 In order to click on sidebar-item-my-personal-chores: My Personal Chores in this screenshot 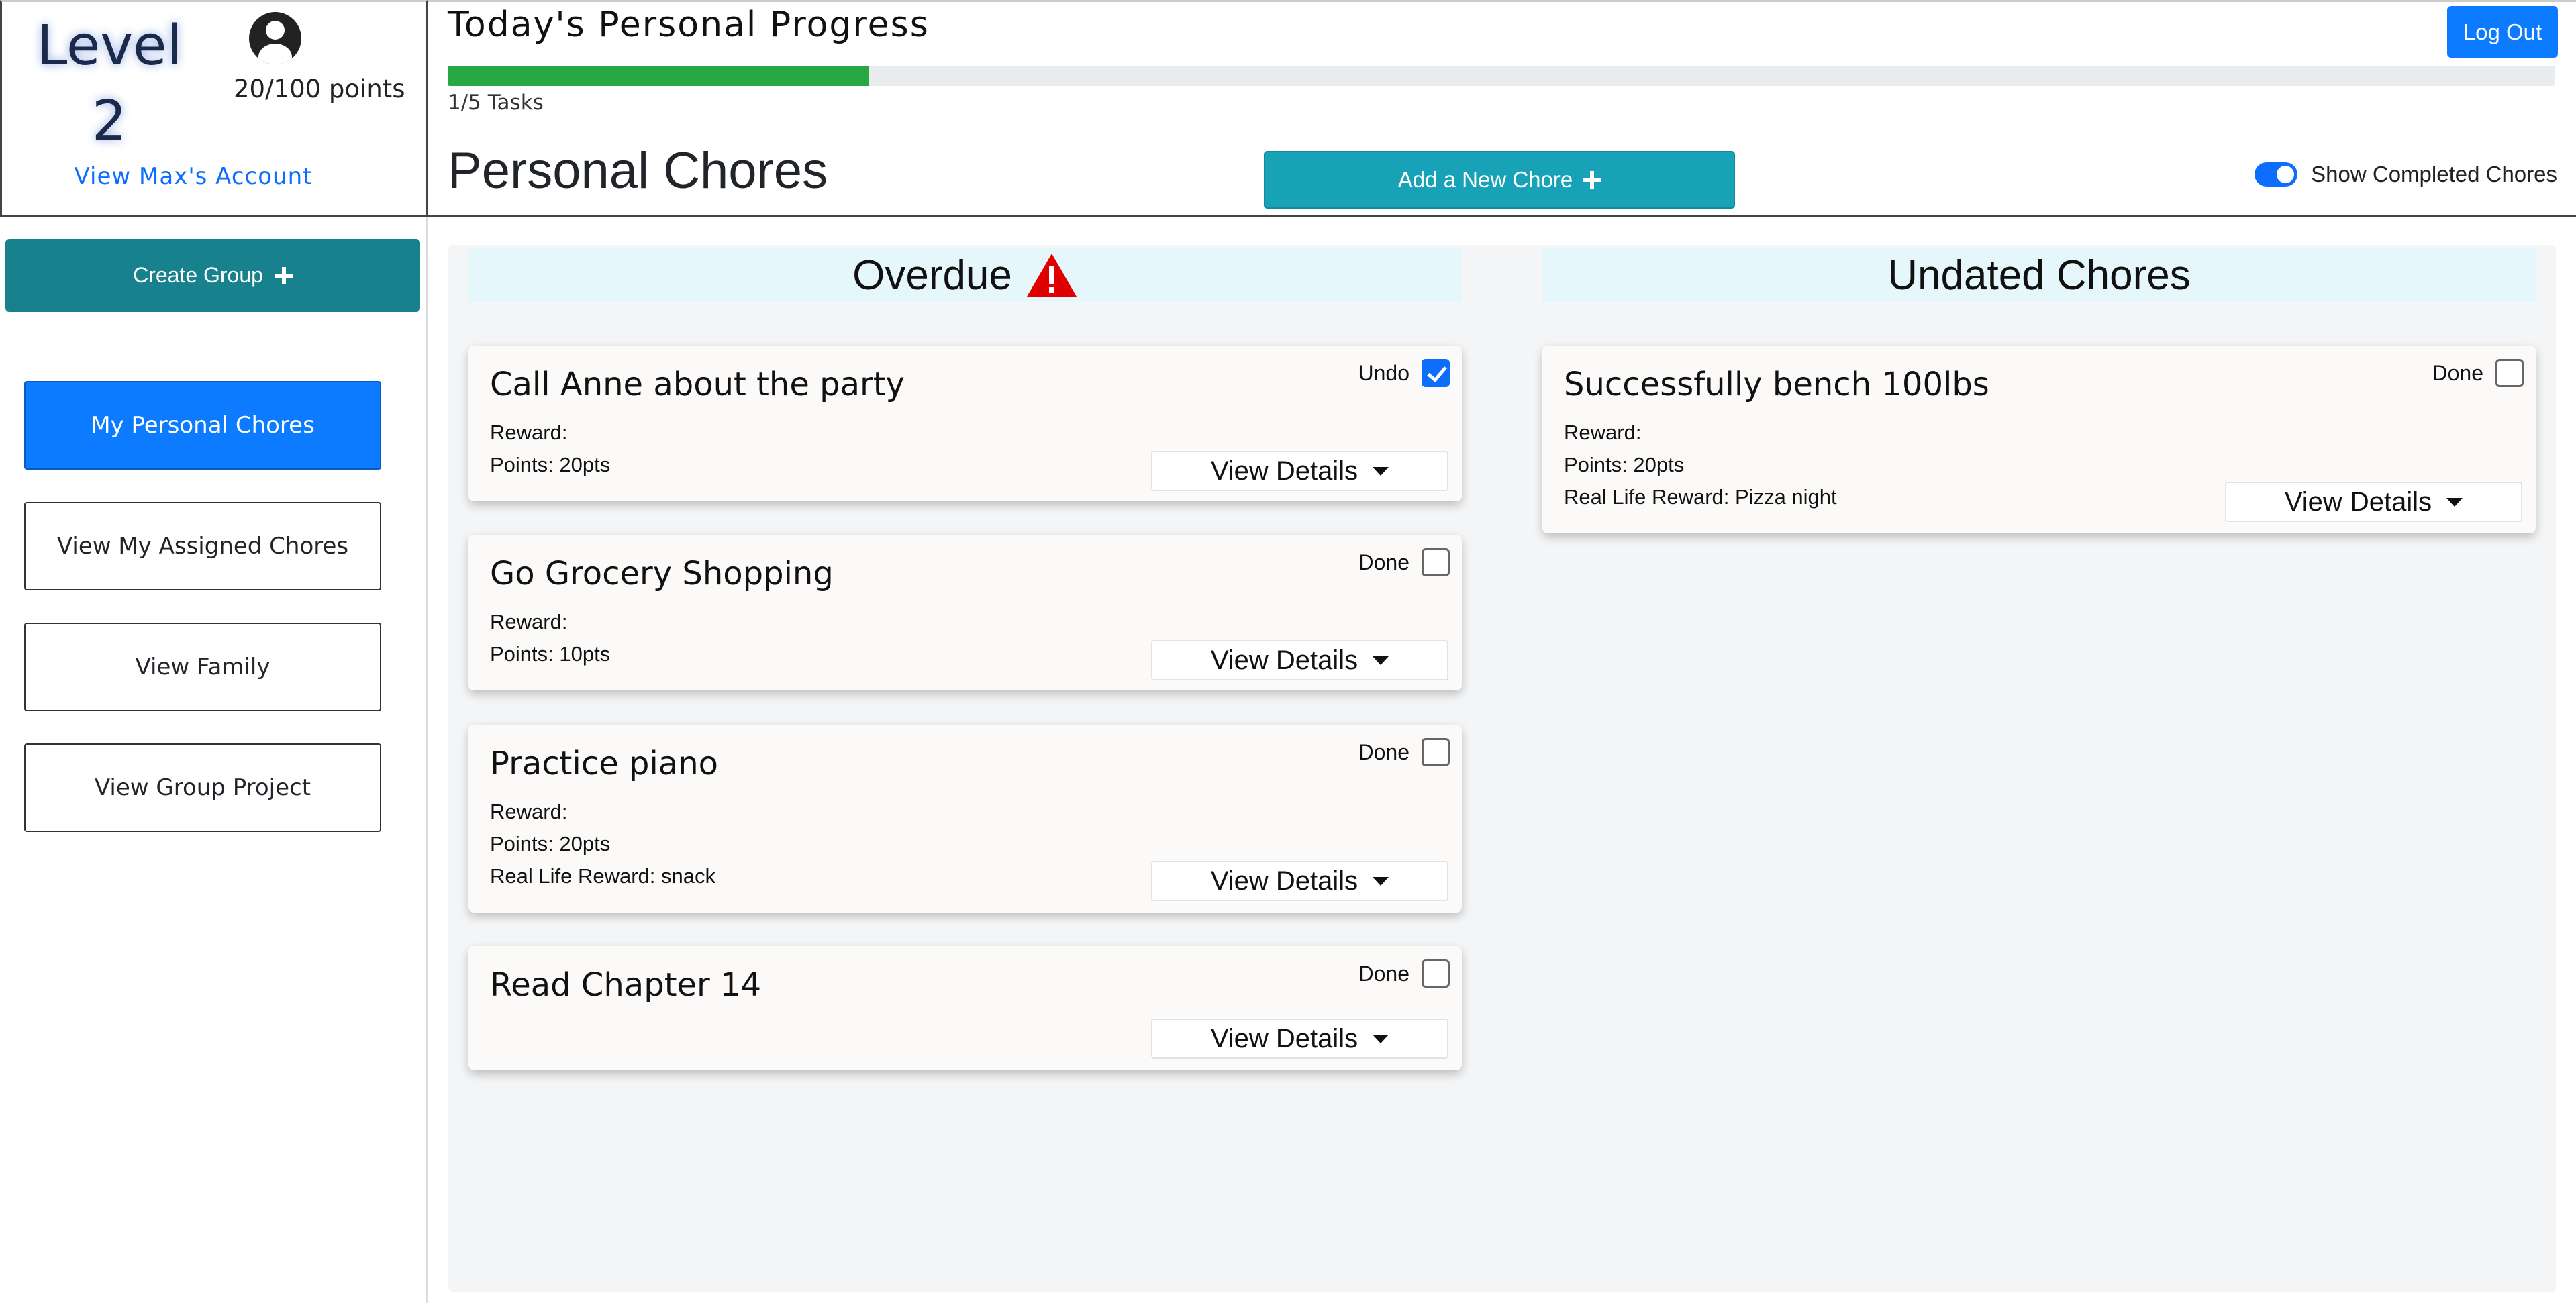, I will do `click(202, 425)`.